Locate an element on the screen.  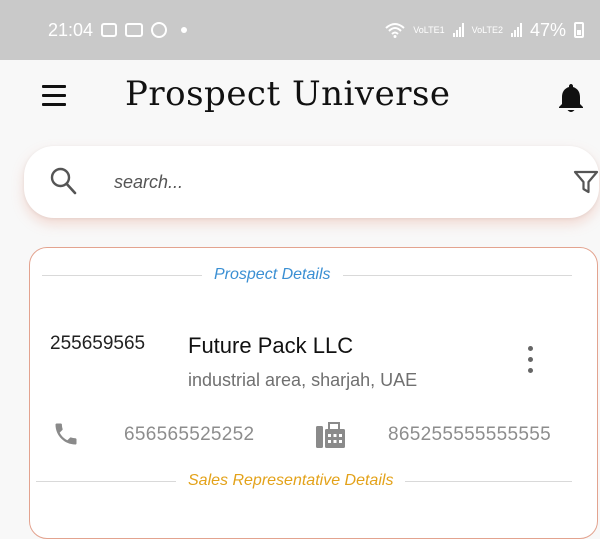
search-icon is located at coordinates (63, 181).